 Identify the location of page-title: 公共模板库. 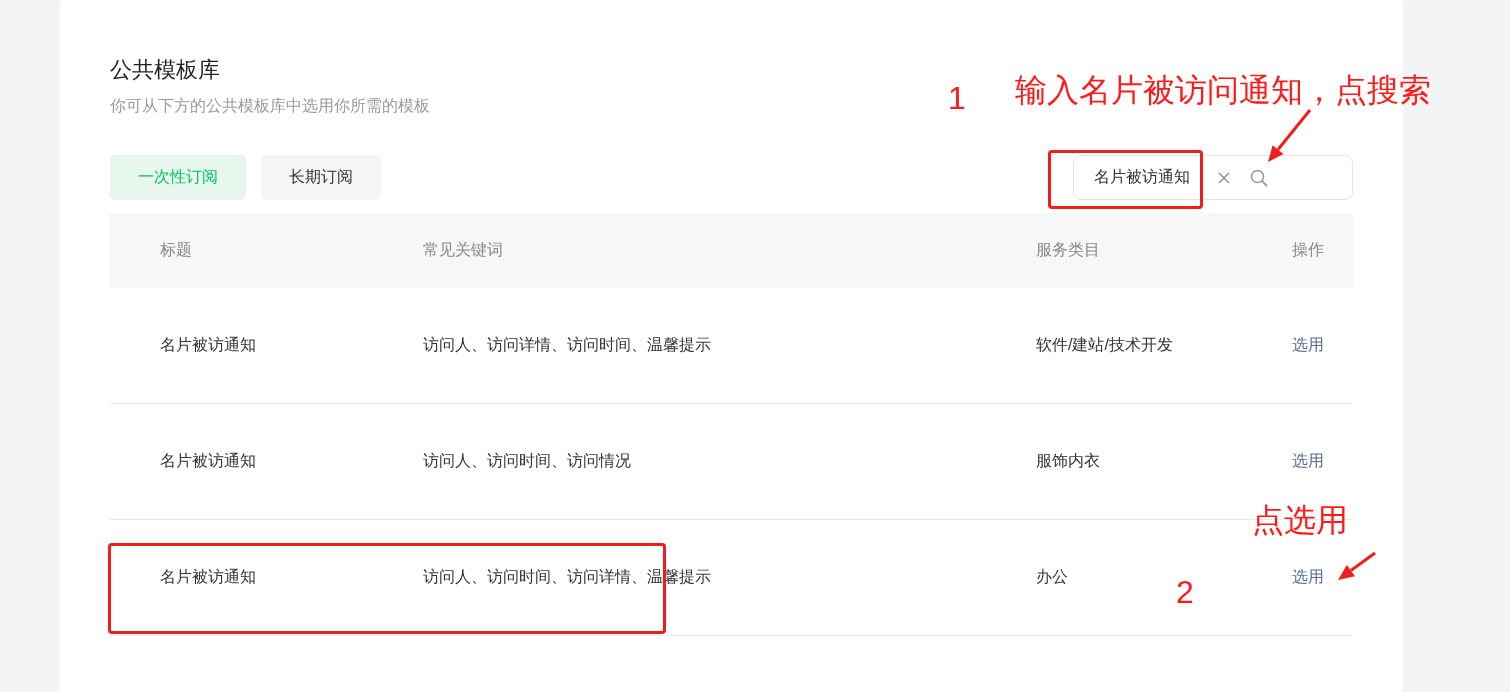
(165, 70).